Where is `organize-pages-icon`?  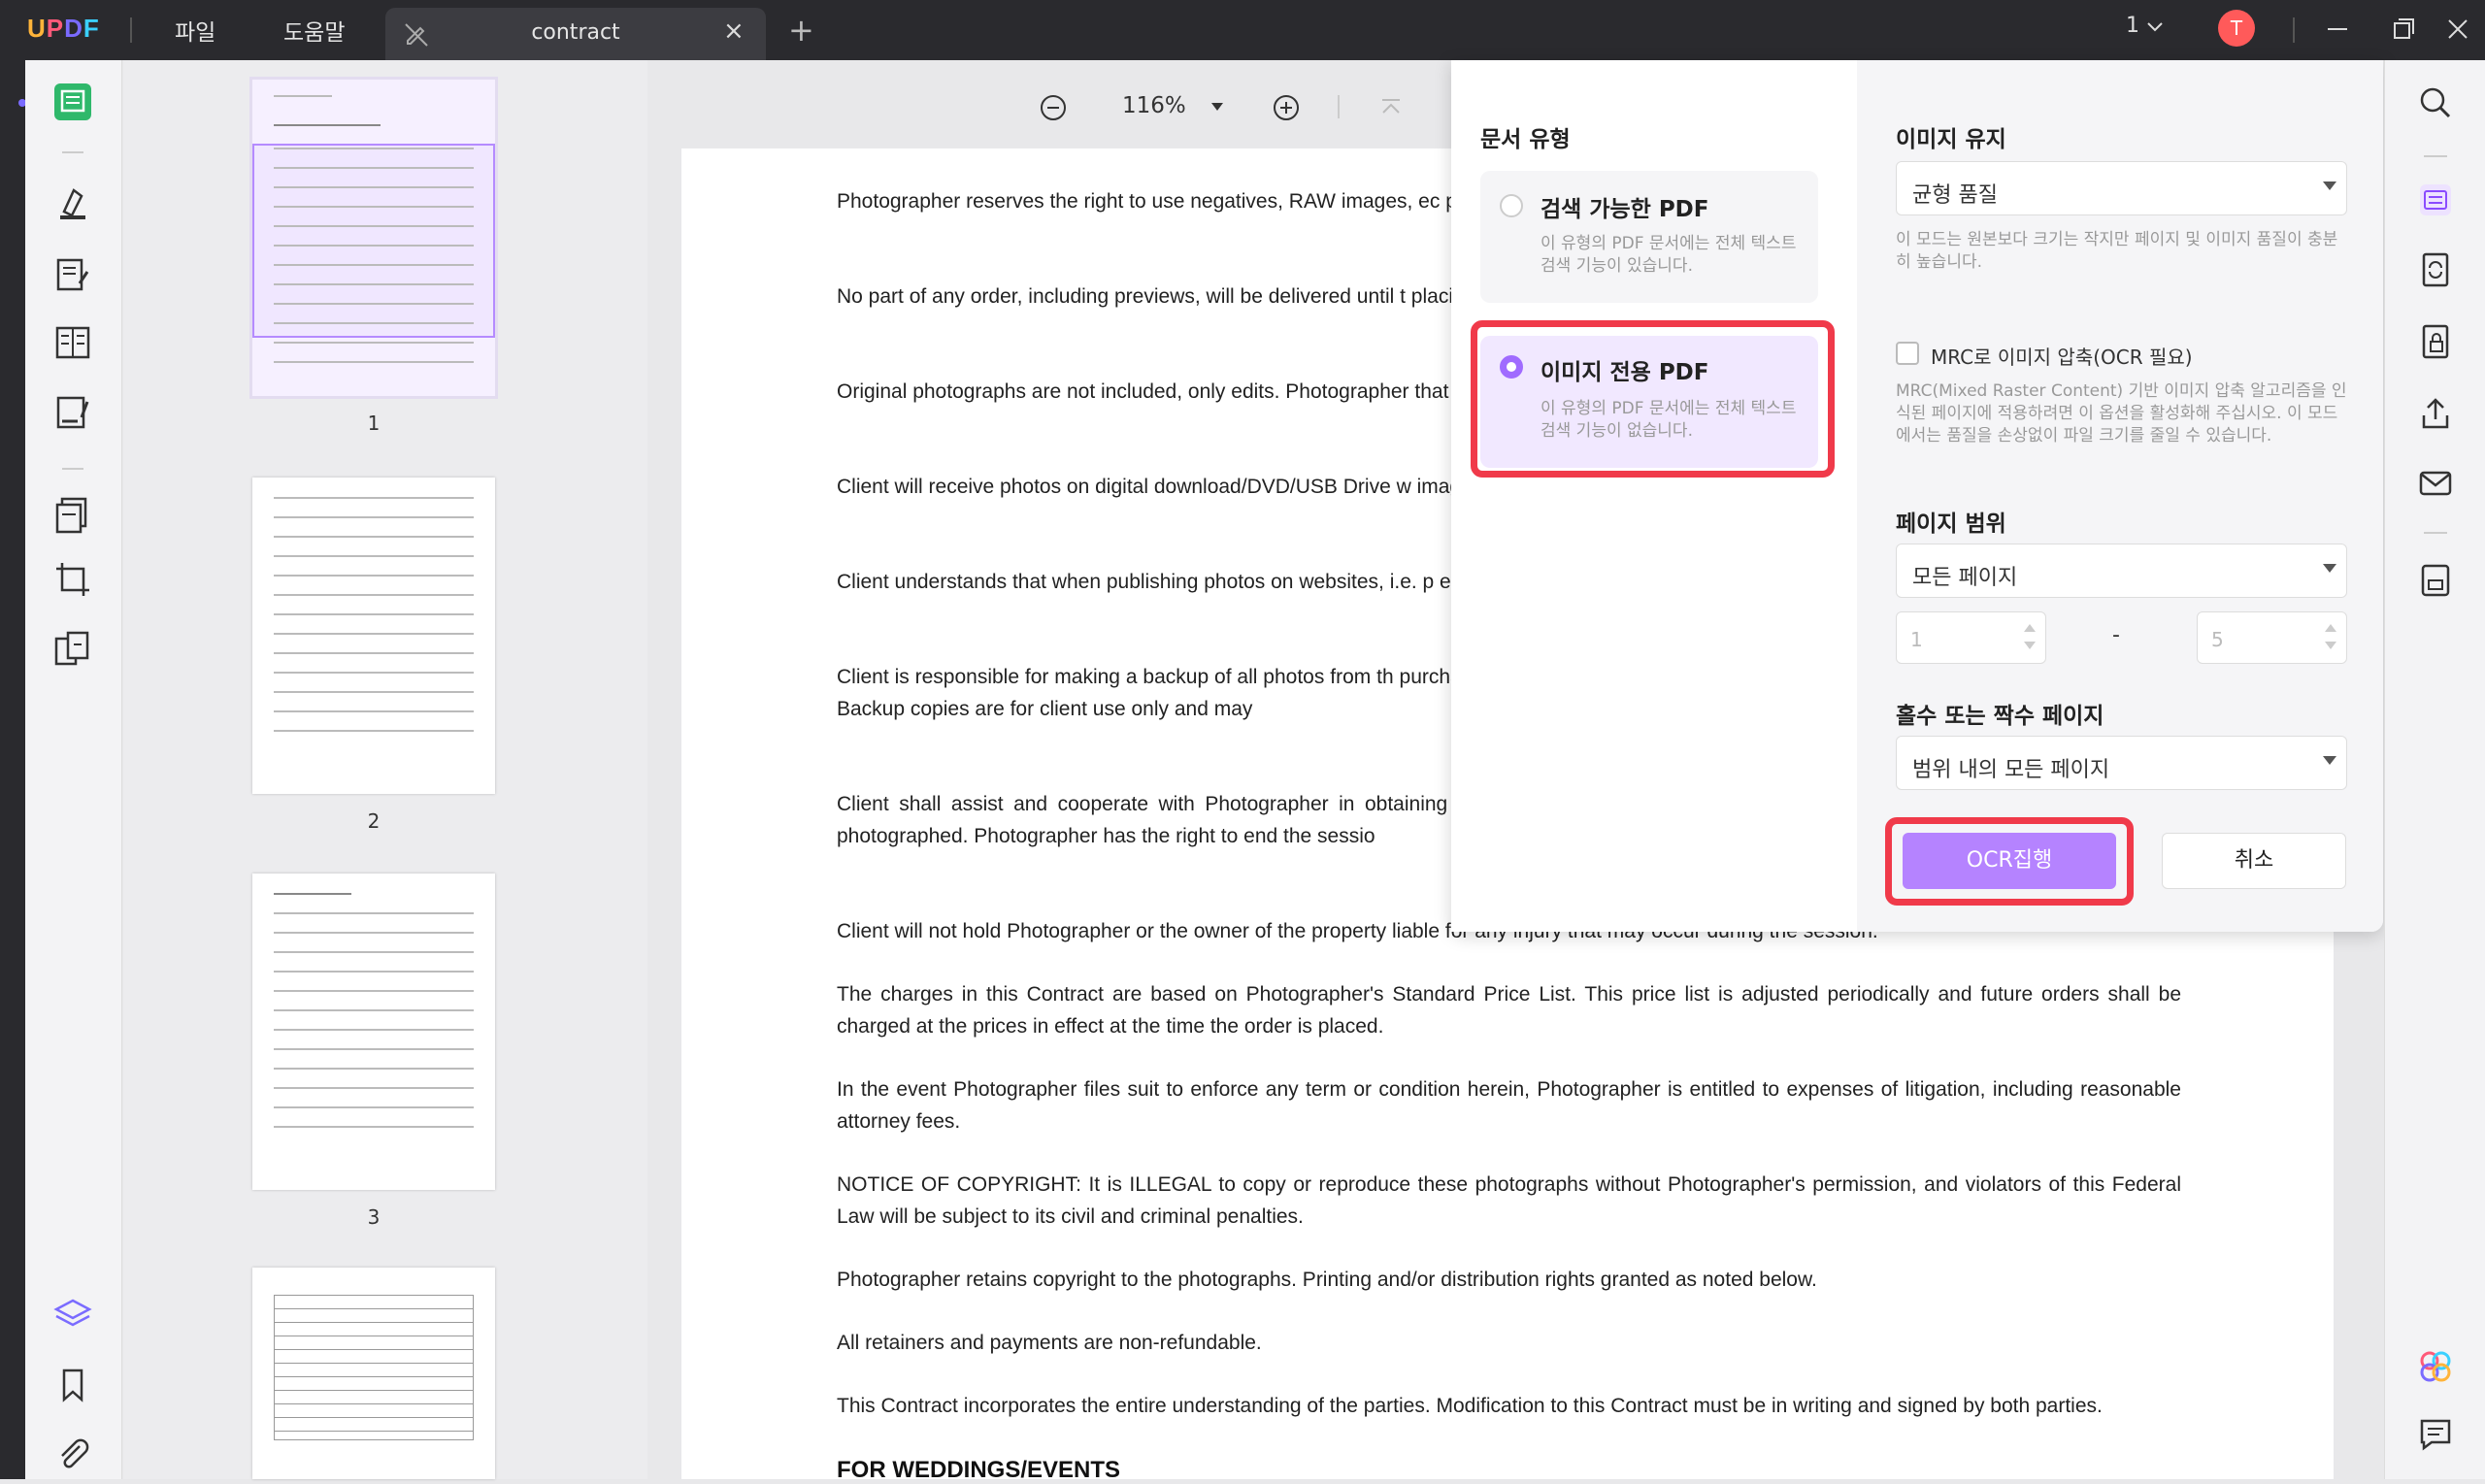
organize-pages-icon is located at coordinates (72, 515).